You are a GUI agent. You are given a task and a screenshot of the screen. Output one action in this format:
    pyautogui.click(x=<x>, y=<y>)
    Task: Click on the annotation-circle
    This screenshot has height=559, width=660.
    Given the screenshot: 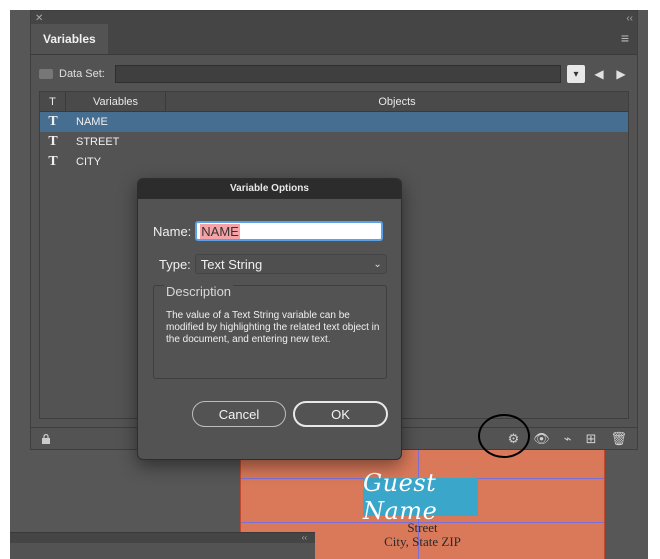 What is the action you would take?
    pyautogui.click(x=504, y=436)
    